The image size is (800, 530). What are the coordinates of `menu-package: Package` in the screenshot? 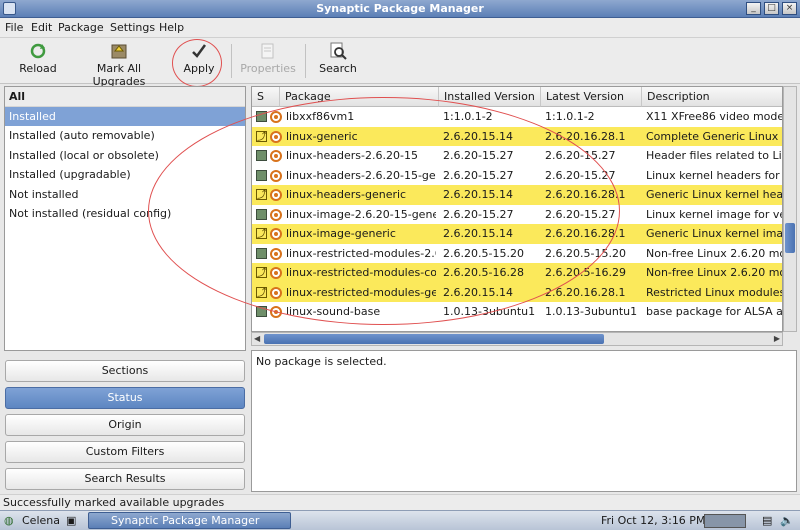 It's located at (81, 27).